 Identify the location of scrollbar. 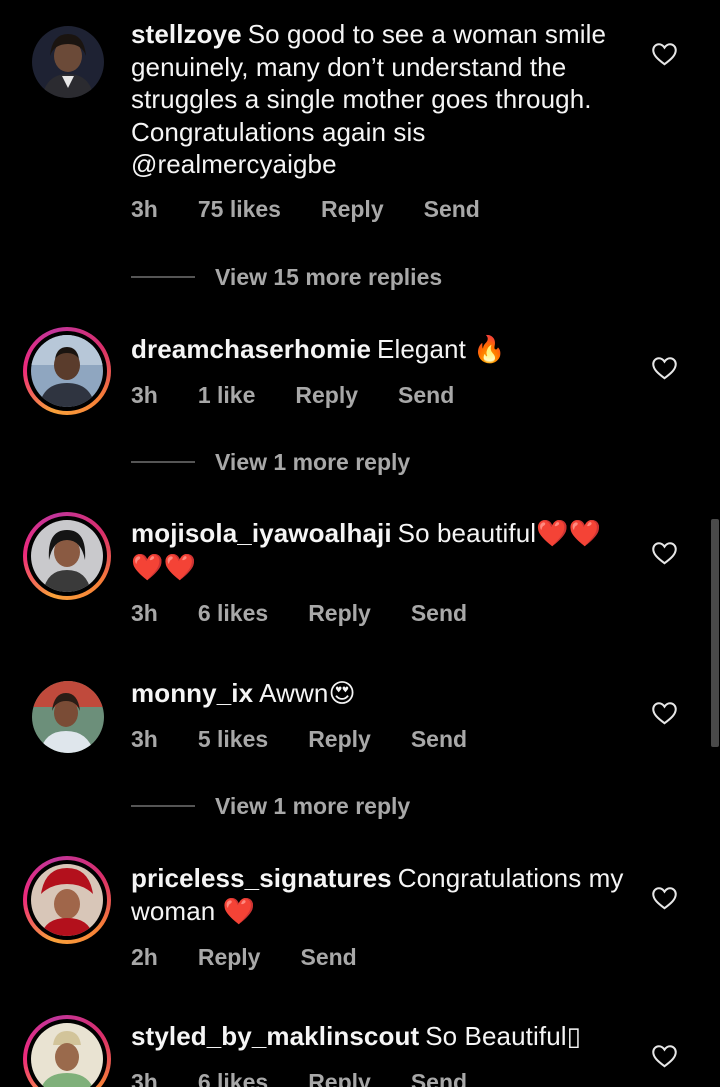
(715, 633).